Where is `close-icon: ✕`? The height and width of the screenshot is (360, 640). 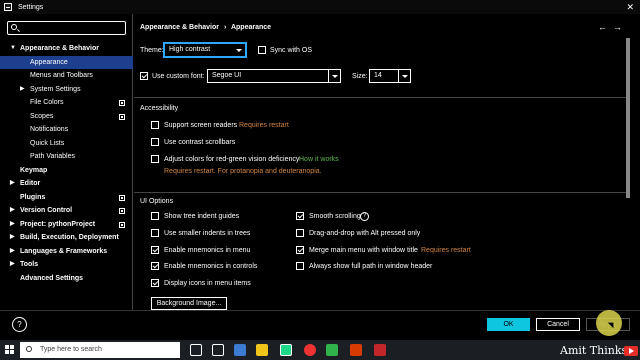
close-icon: ✕ is located at coordinates (630, 7).